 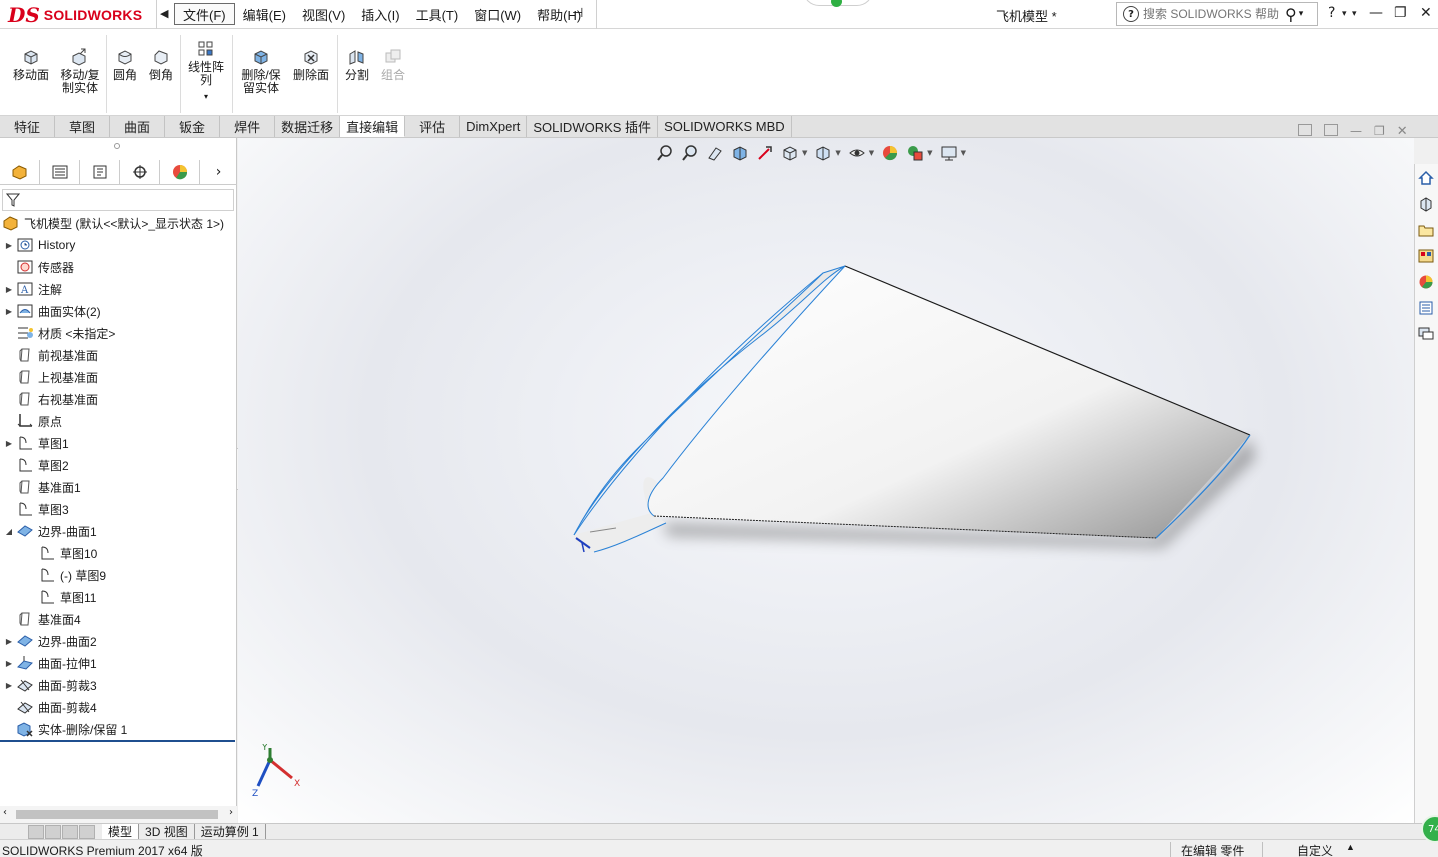 What do you see at coordinates (497, 14) in the screenshot?
I see `menu-window: 窗口(W)` at bounding box center [497, 14].